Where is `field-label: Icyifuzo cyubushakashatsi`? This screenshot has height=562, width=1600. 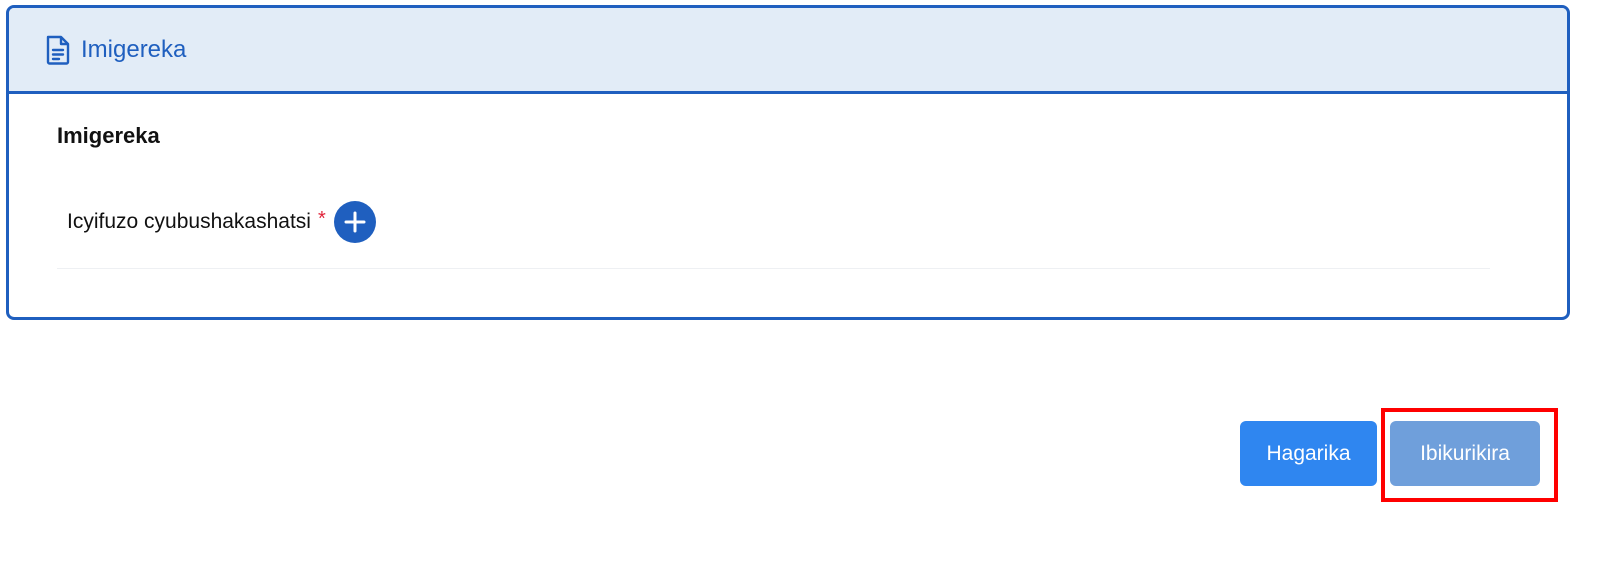
field-label: Icyifuzo cyubushakashatsi is located at coordinates (189, 221).